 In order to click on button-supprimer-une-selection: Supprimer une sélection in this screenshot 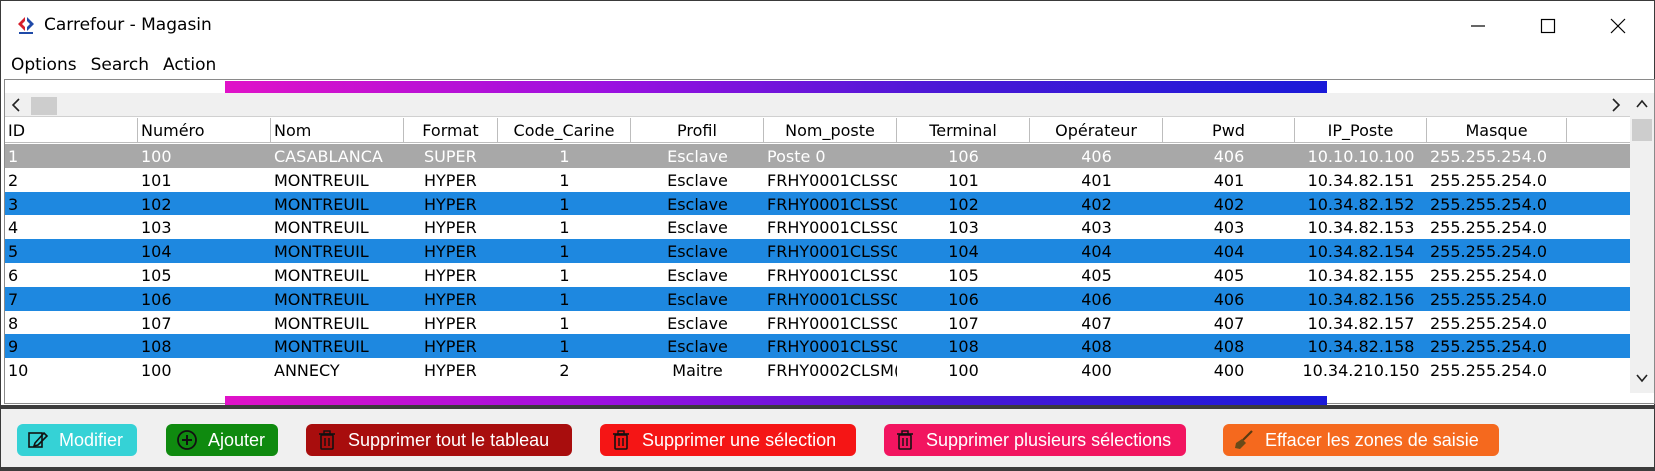, I will do `click(728, 440)`.